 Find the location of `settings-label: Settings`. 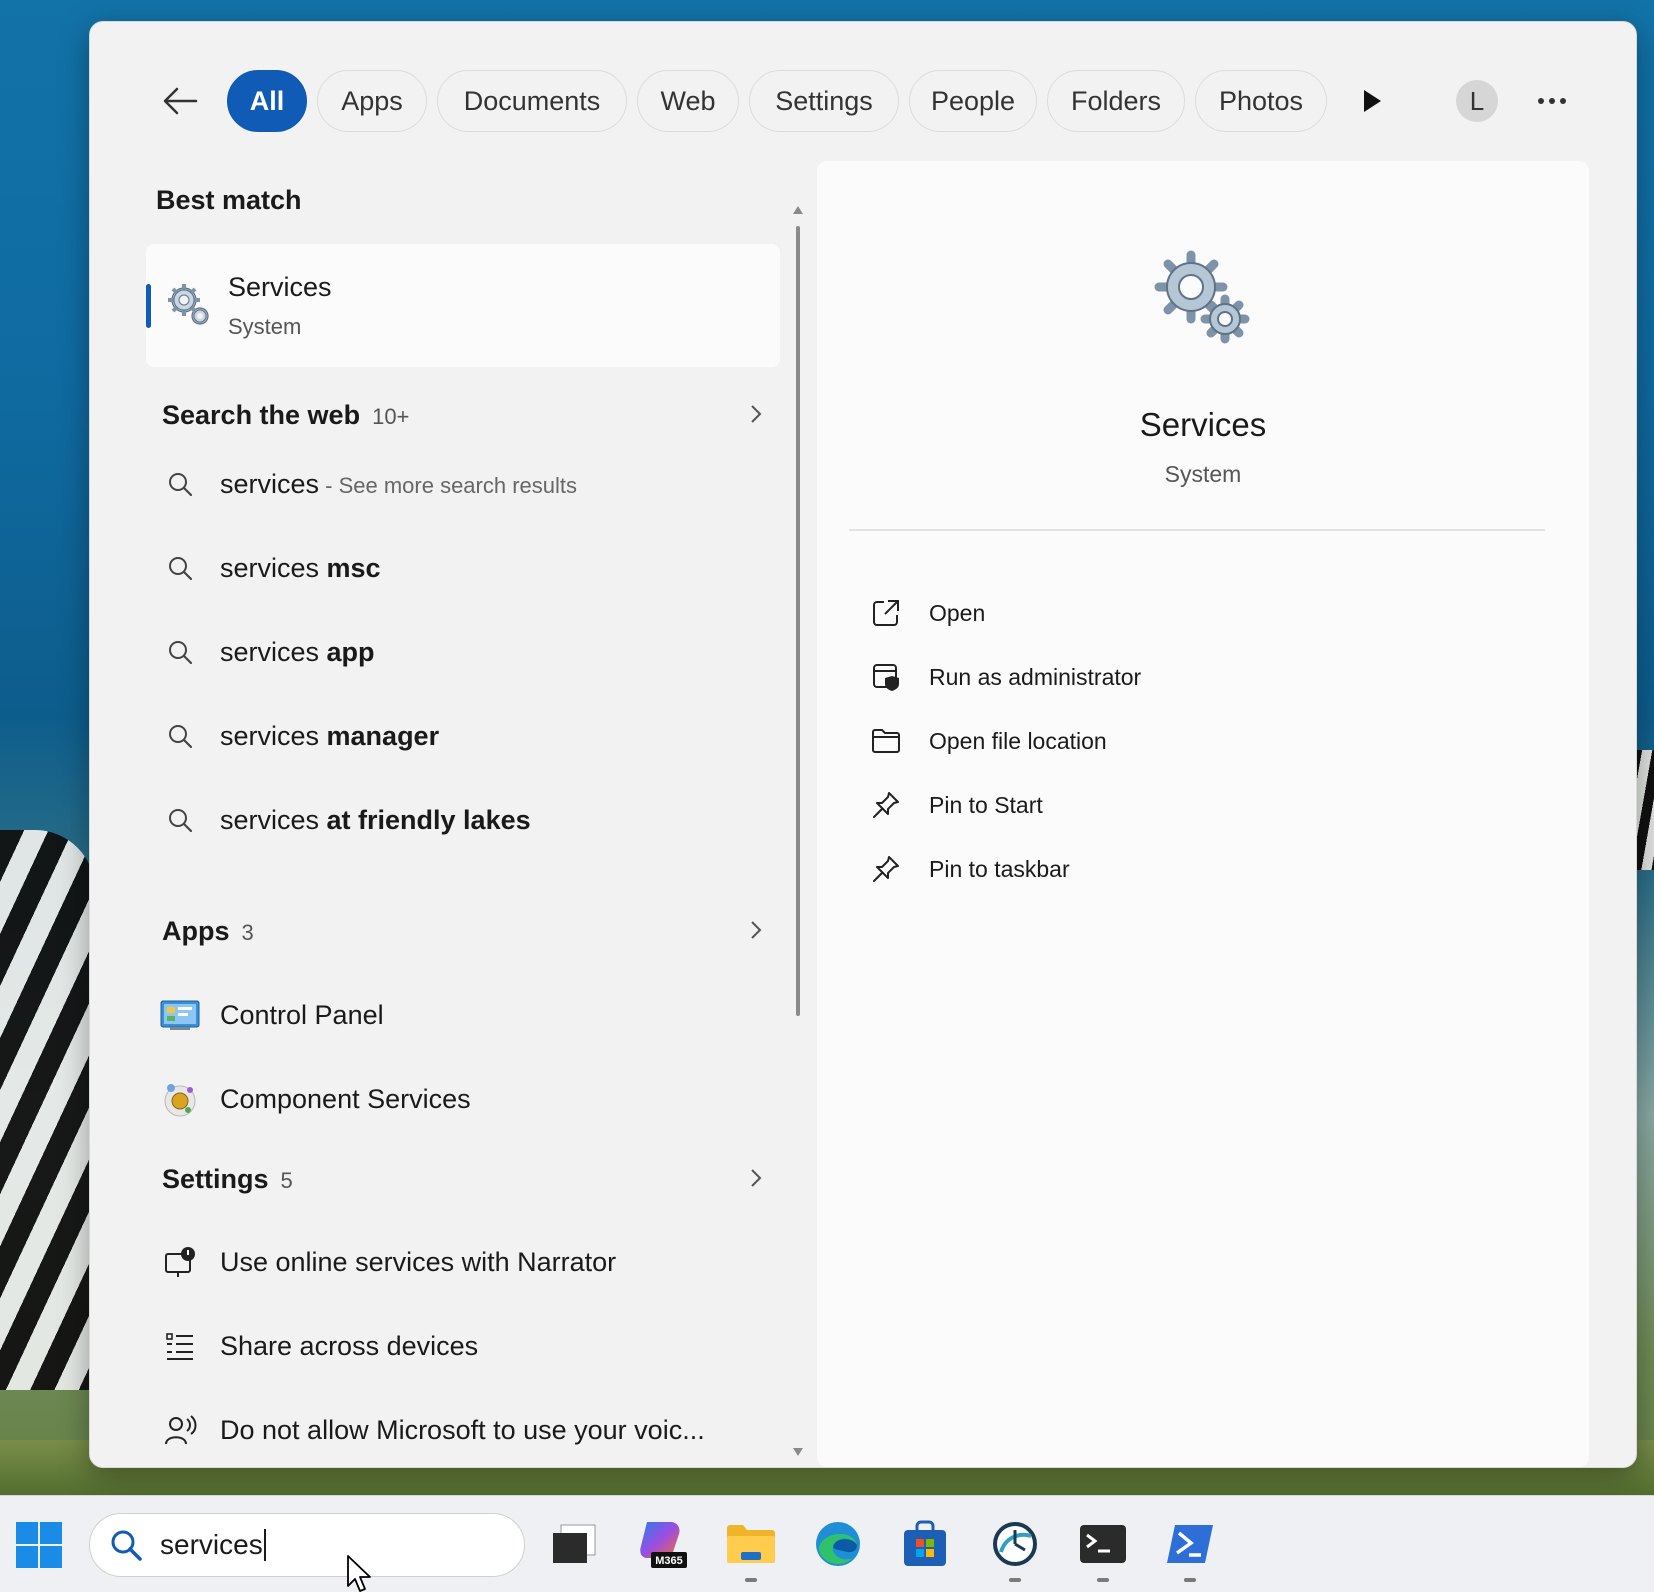

settings-label: Settings is located at coordinates (215, 1179).